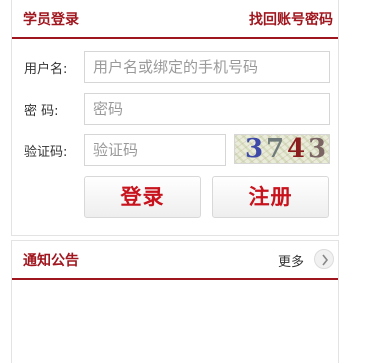  I want to click on captcha-image: 3 7 4 3, so click(282, 149).